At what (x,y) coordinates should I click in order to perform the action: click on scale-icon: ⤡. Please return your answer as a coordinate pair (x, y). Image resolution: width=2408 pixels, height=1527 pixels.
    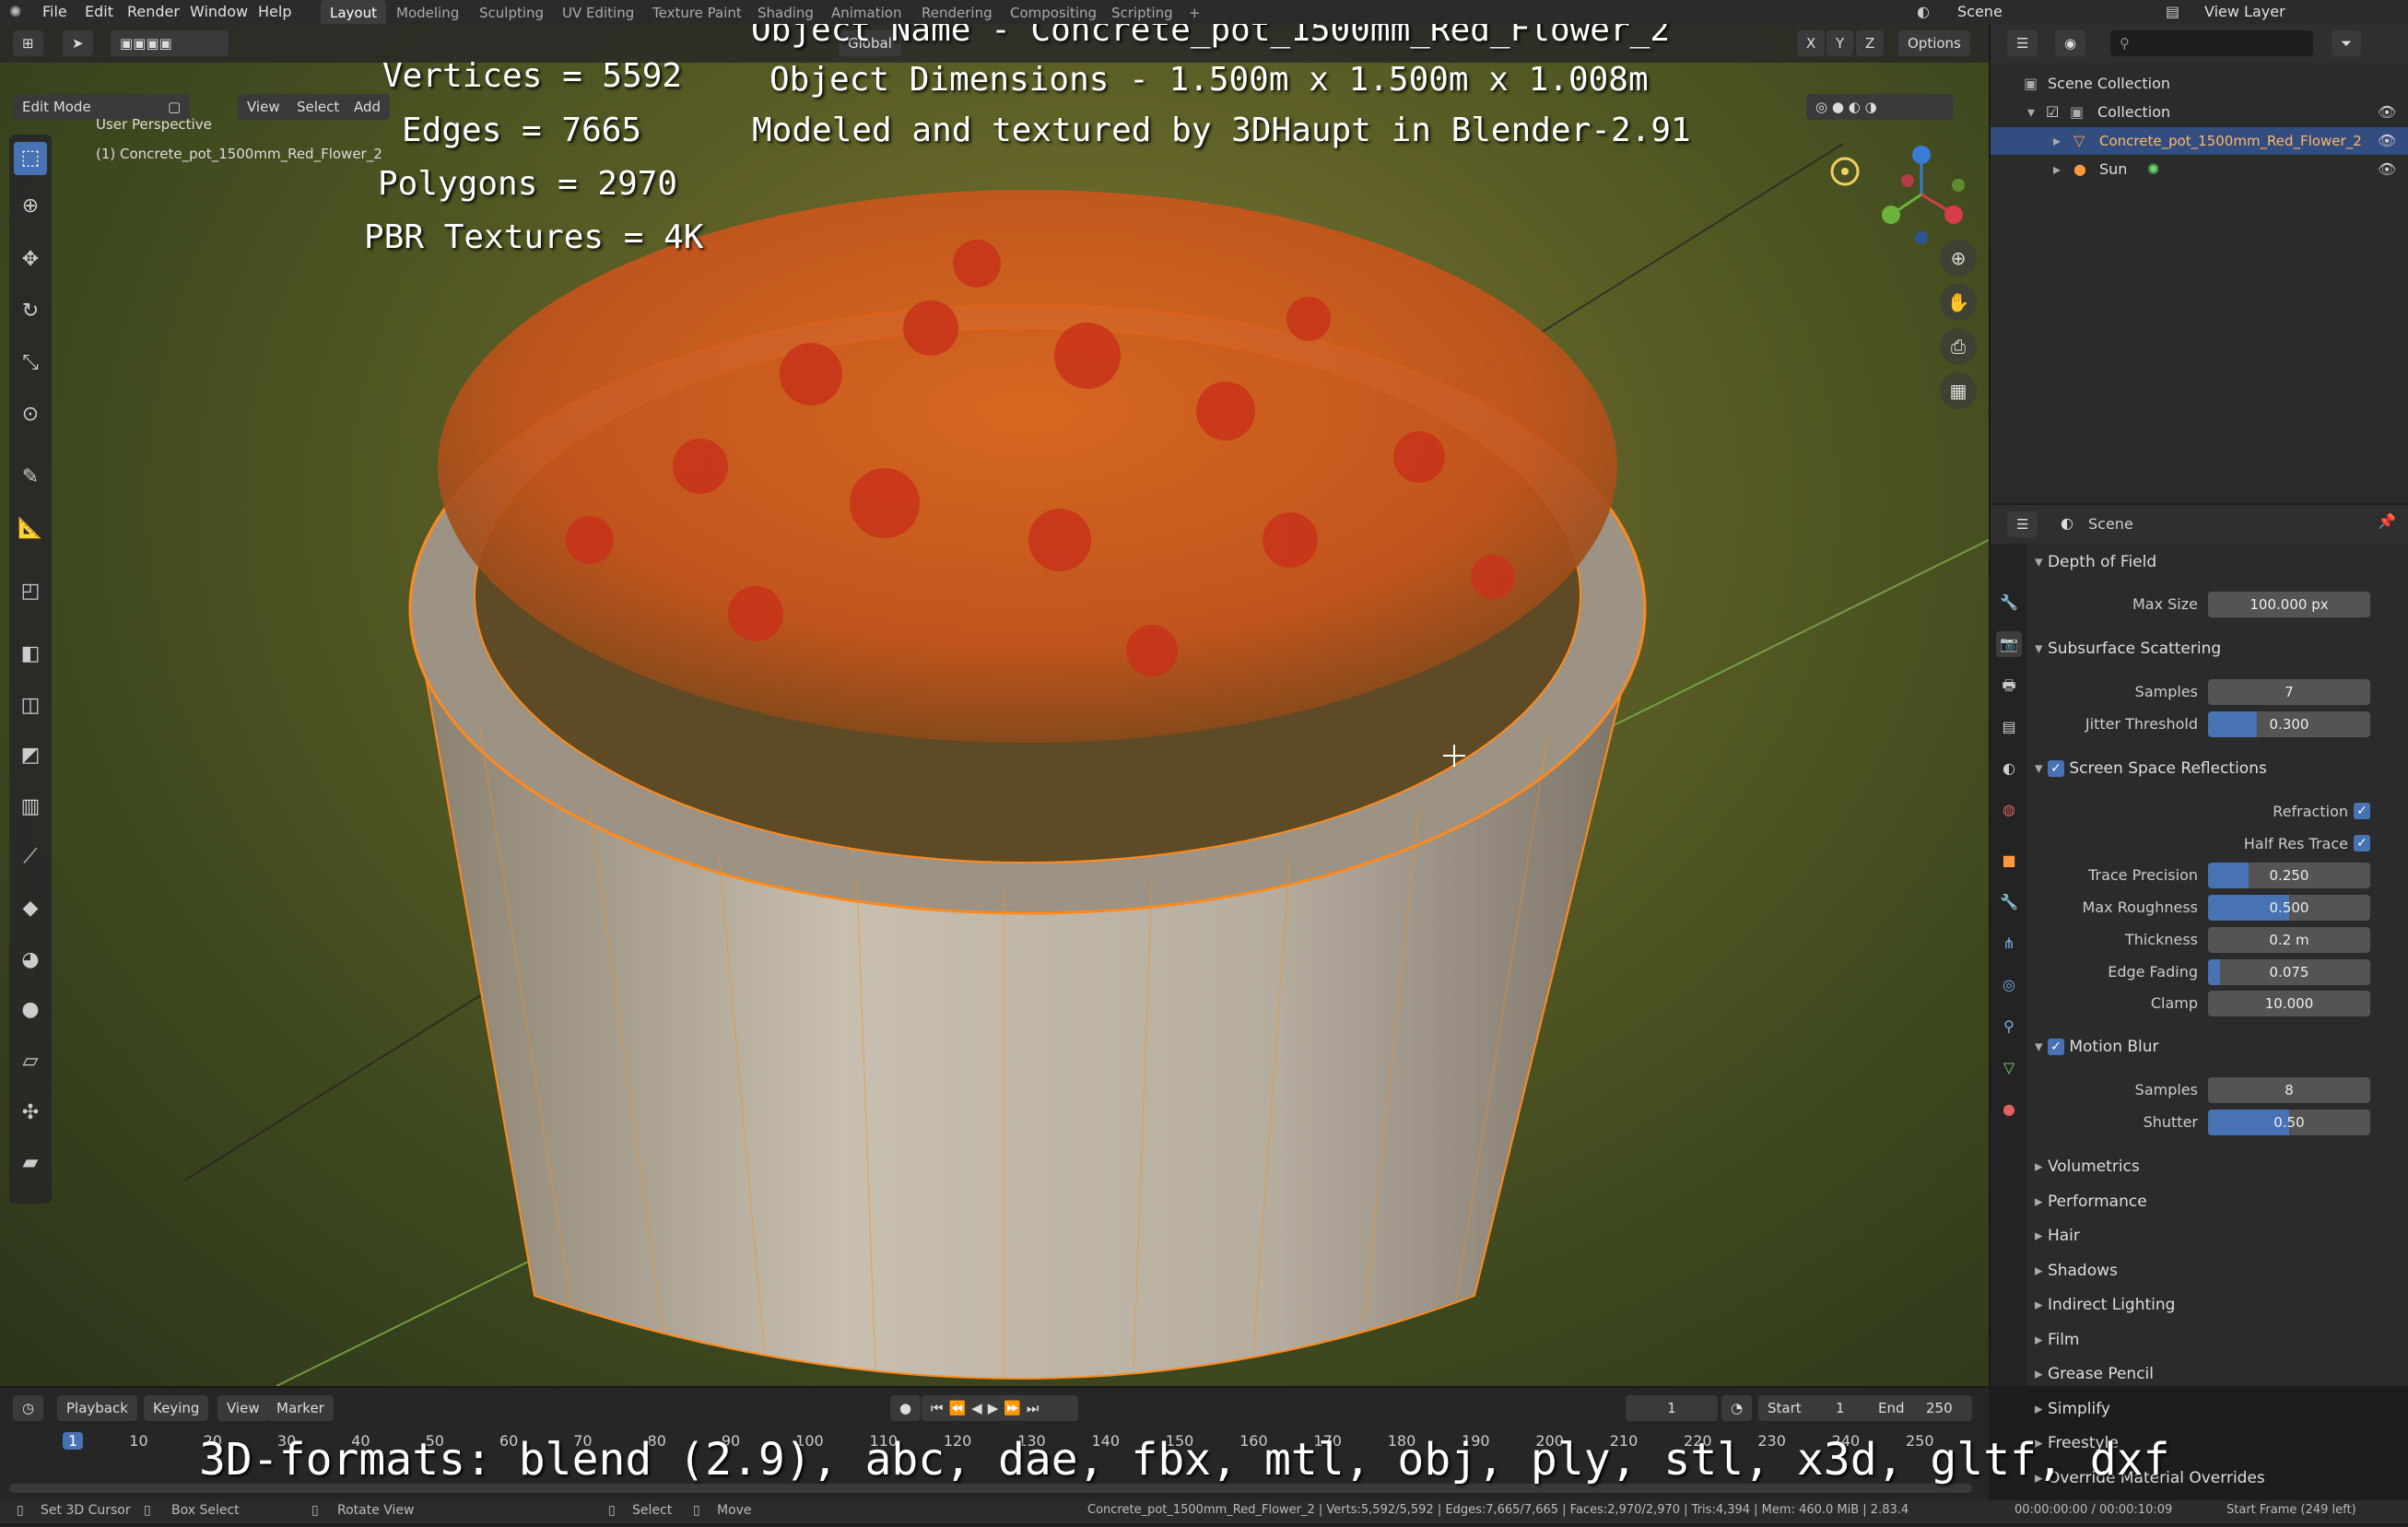
    Looking at the image, I should click on (30, 363).